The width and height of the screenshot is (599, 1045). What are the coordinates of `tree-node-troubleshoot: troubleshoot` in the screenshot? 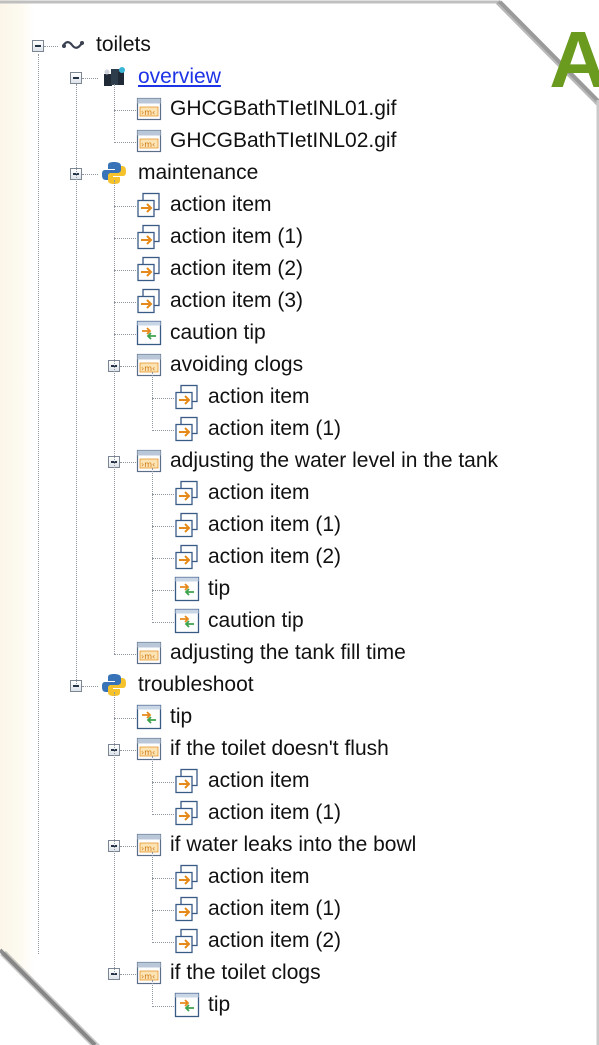 It's located at (176, 685).